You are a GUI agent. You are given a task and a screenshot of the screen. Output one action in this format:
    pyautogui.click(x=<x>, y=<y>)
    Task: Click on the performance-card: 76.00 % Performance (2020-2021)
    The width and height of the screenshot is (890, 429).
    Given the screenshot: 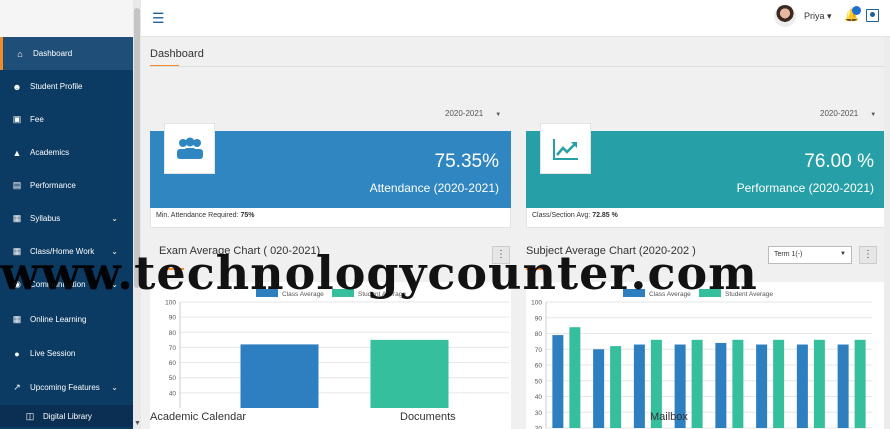 What is the action you would take?
    pyautogui.click(x=706, y=165)
    